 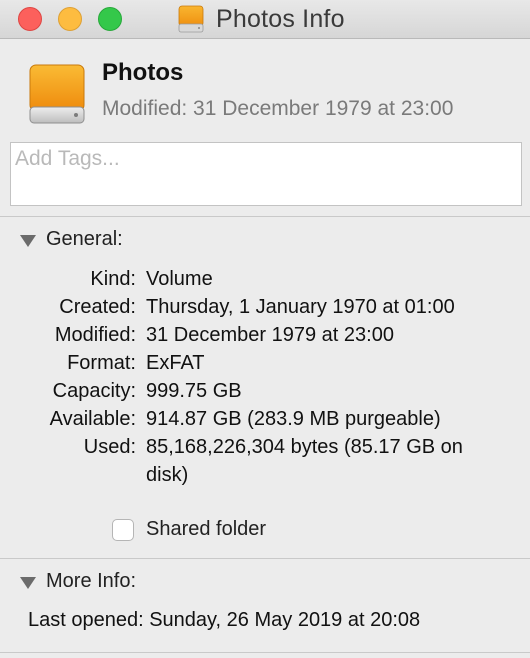 What do you see at coordinates (280, 18) in the screenshot?
I see `window-title-text: Photos Info` at bounding box center [280, 18].